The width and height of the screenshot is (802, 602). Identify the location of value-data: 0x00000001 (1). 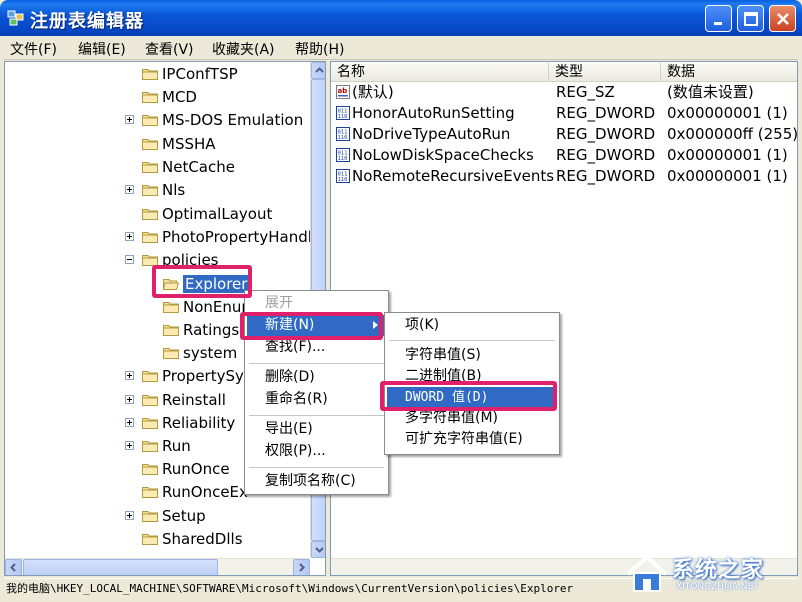
(727, 113).